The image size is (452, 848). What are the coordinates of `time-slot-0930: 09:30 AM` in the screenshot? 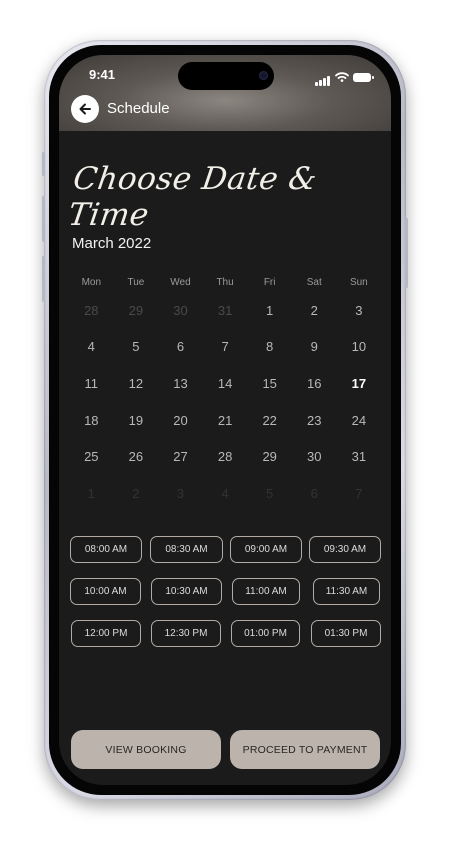 It's located at (345, 549).